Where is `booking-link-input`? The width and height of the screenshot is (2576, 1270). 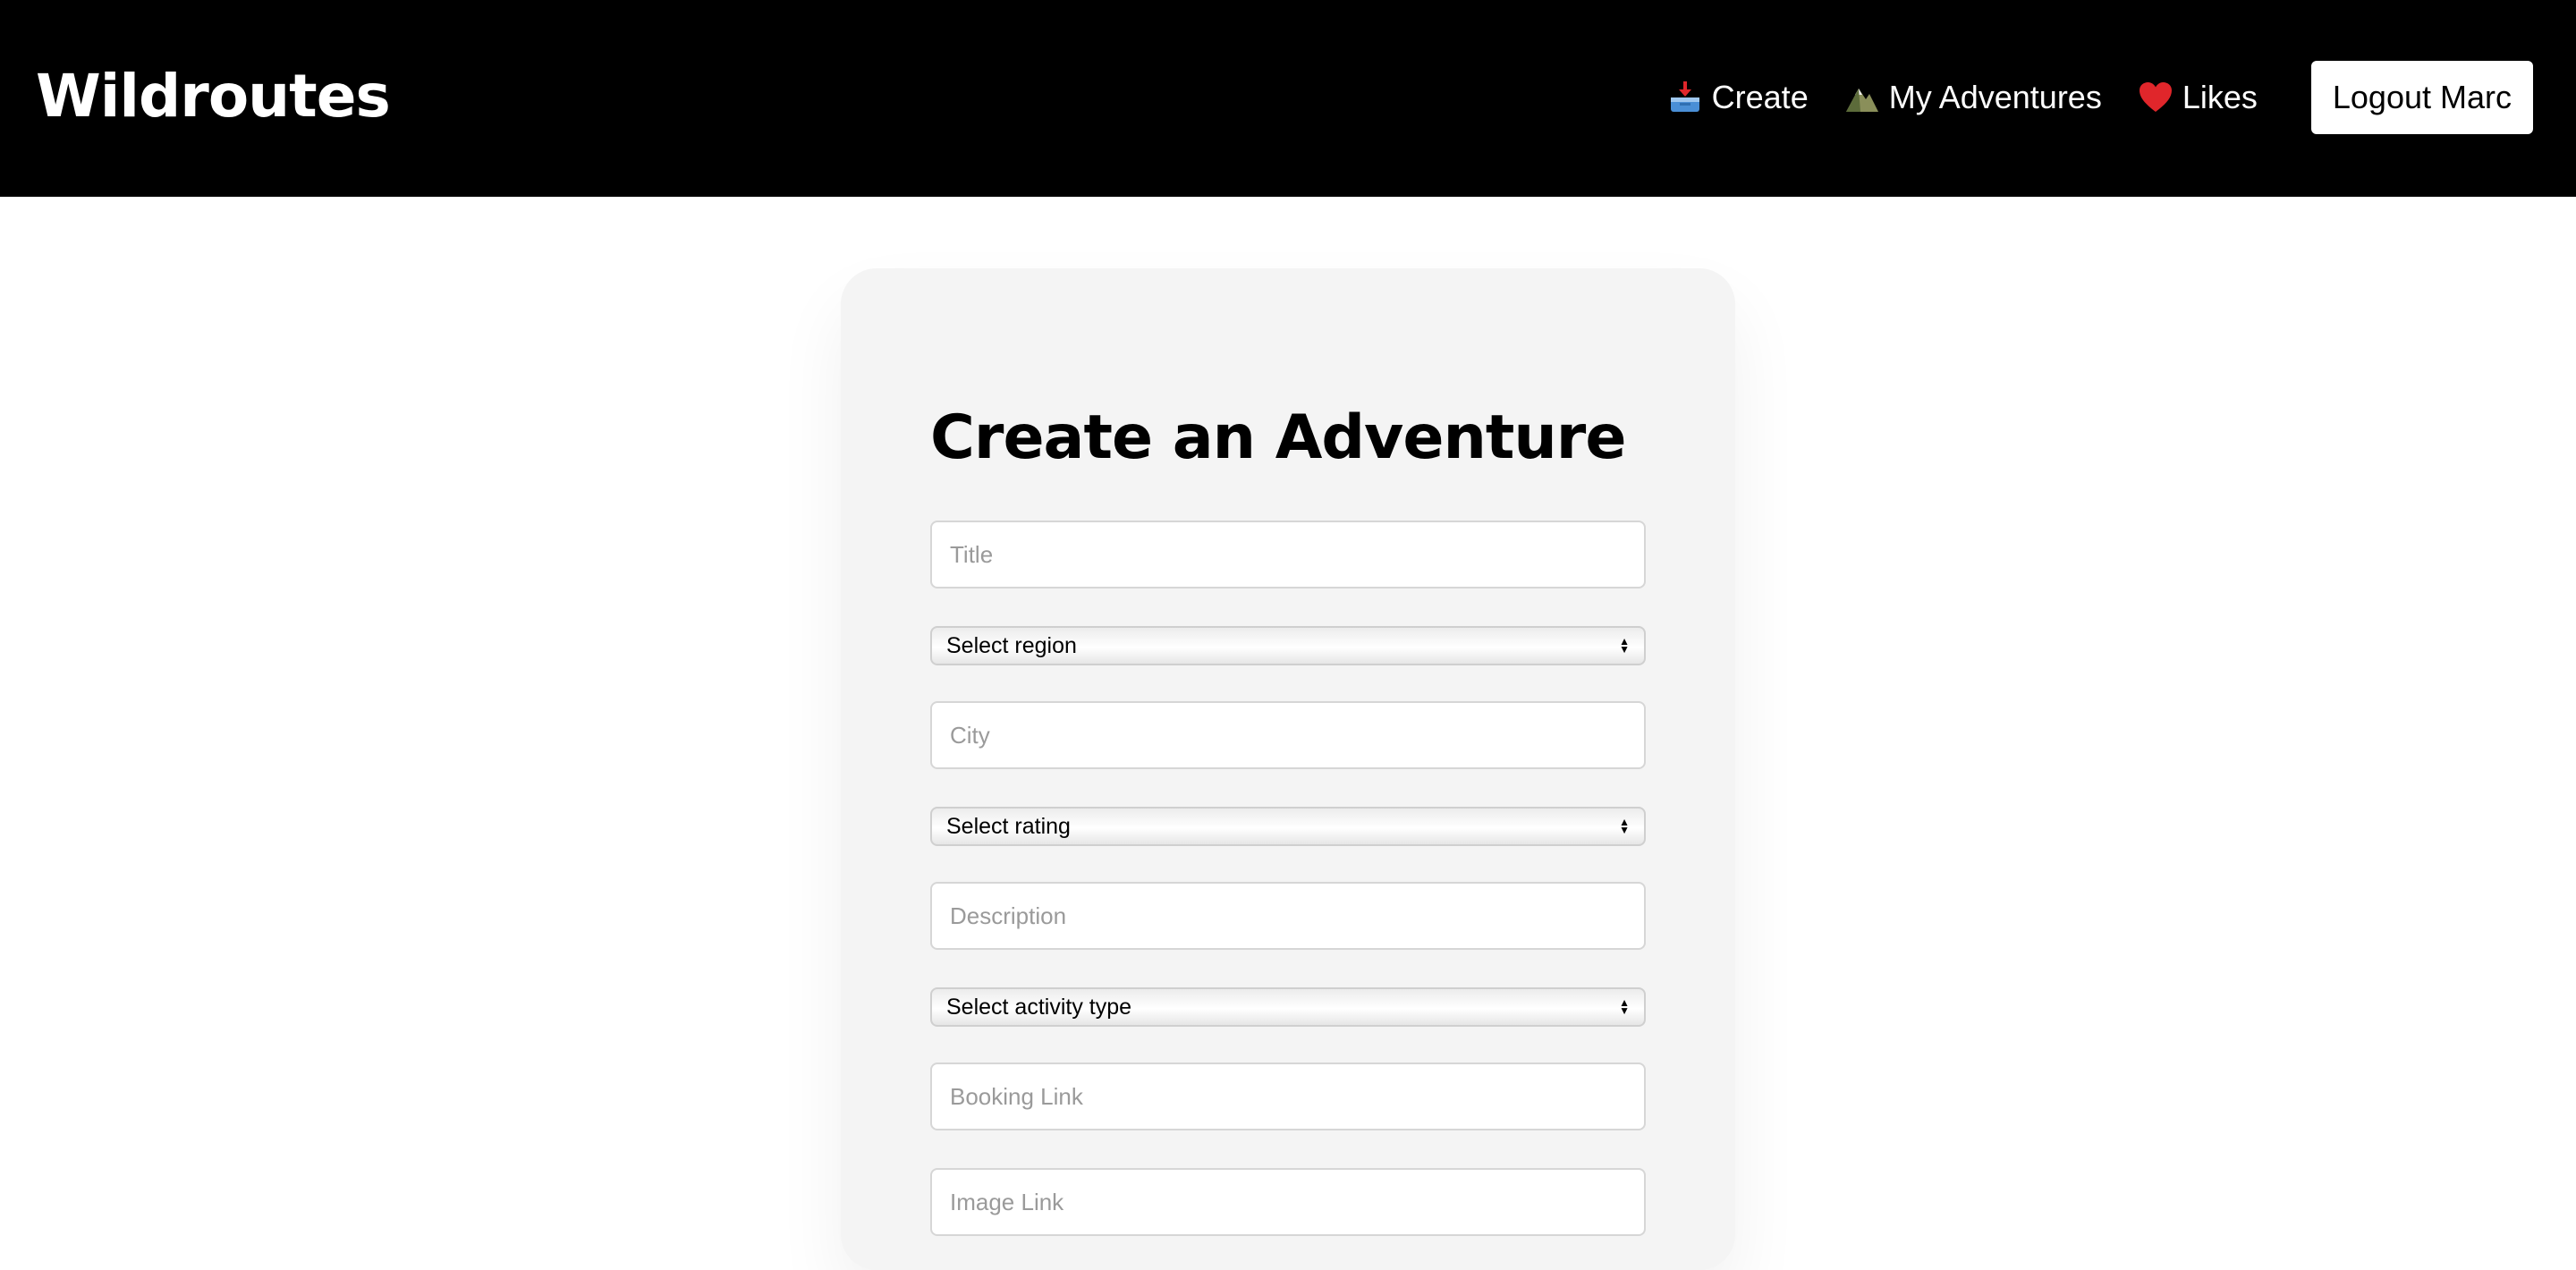
booking-link-input is located at coordinates (1288, 1096).